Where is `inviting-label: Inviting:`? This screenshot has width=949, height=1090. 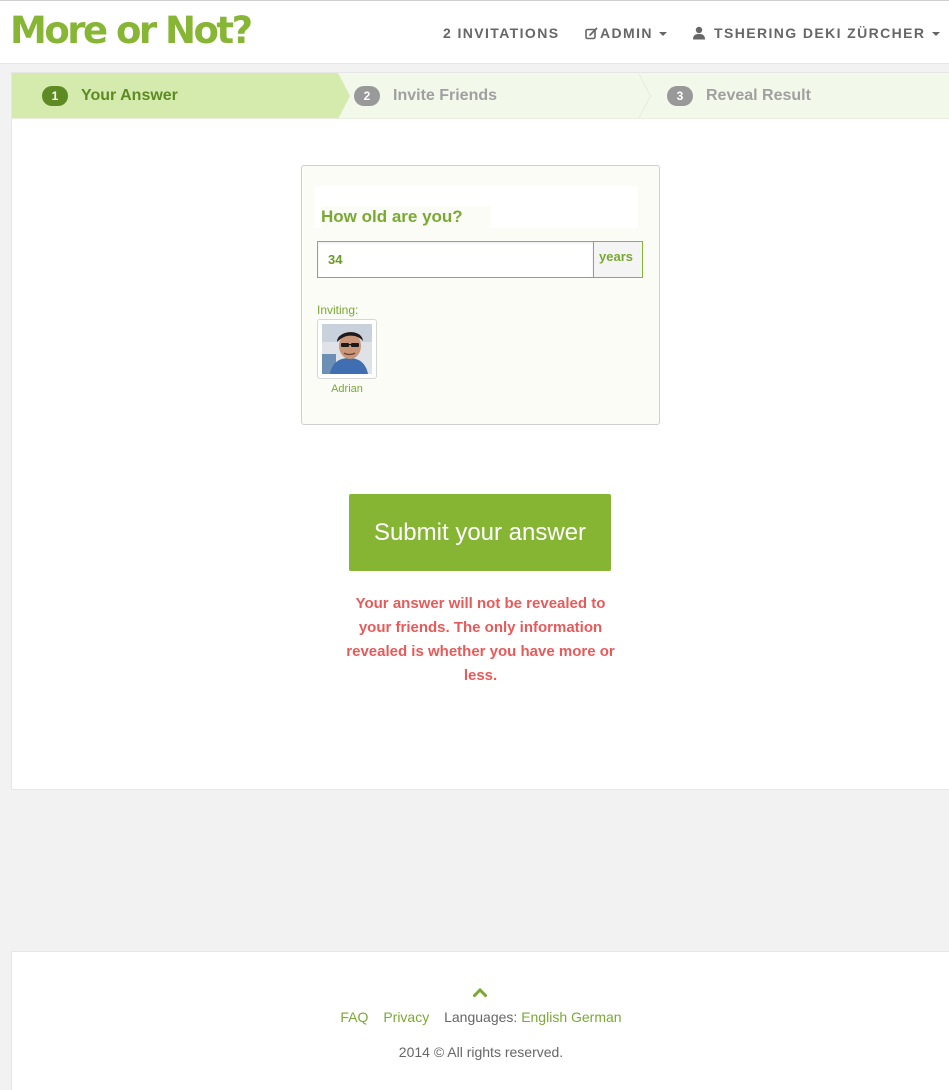 inviting-label: Inviting: is located at coordinates (338, 310).